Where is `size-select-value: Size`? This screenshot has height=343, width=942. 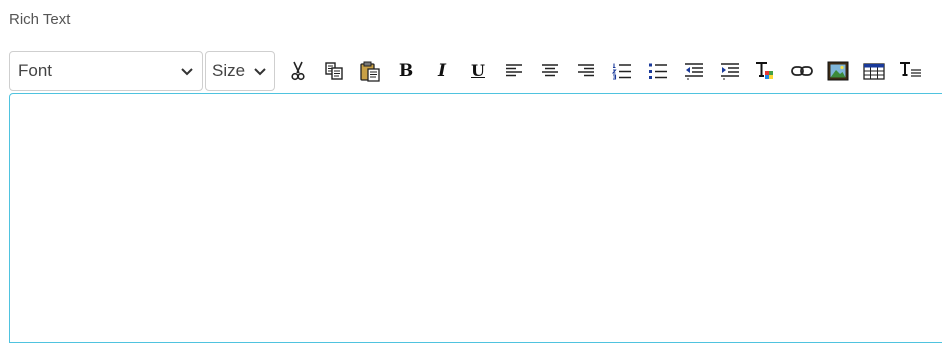 size-select-value: Size is located at coordinates (229, 70).